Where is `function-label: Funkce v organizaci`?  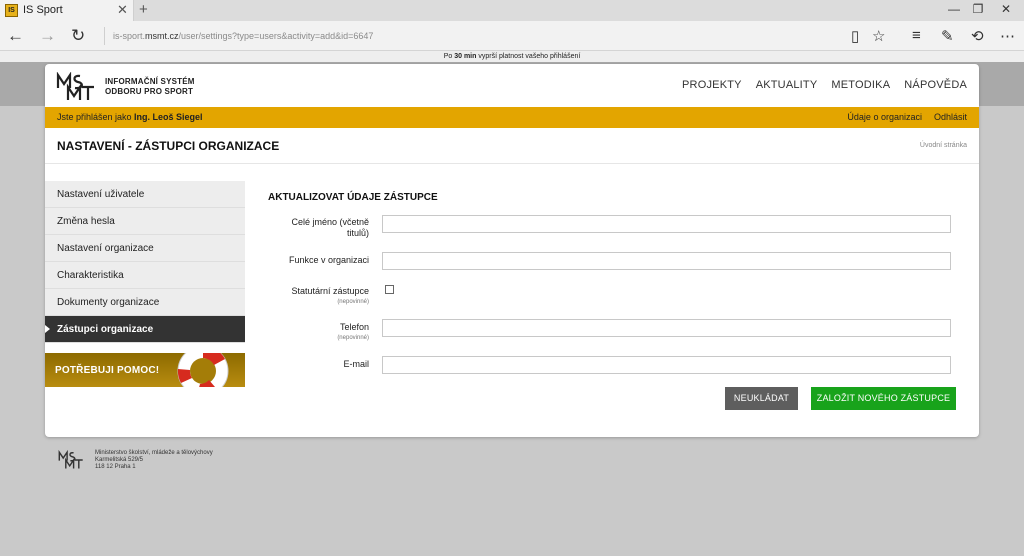
function-label: Funkce v organizaci is located at coordinates (328, 260).